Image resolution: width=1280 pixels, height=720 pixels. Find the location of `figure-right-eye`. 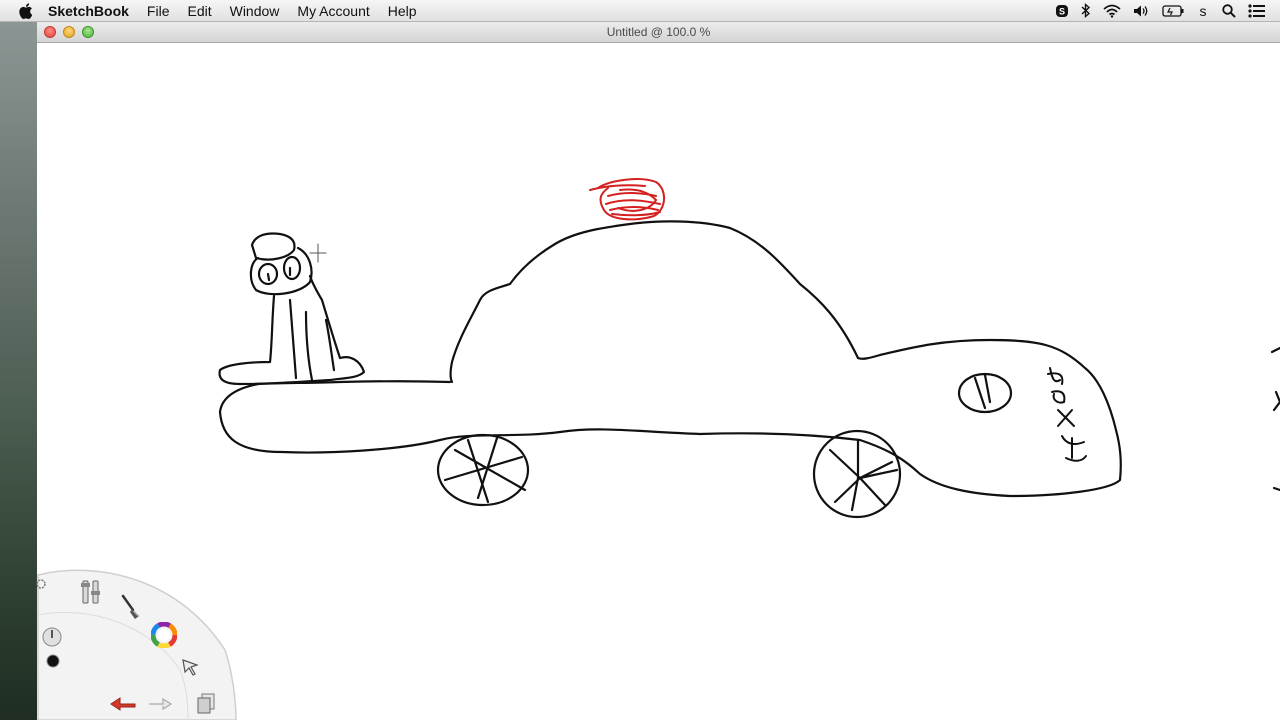

figure-right-eye is located at coordinates (292, 268).